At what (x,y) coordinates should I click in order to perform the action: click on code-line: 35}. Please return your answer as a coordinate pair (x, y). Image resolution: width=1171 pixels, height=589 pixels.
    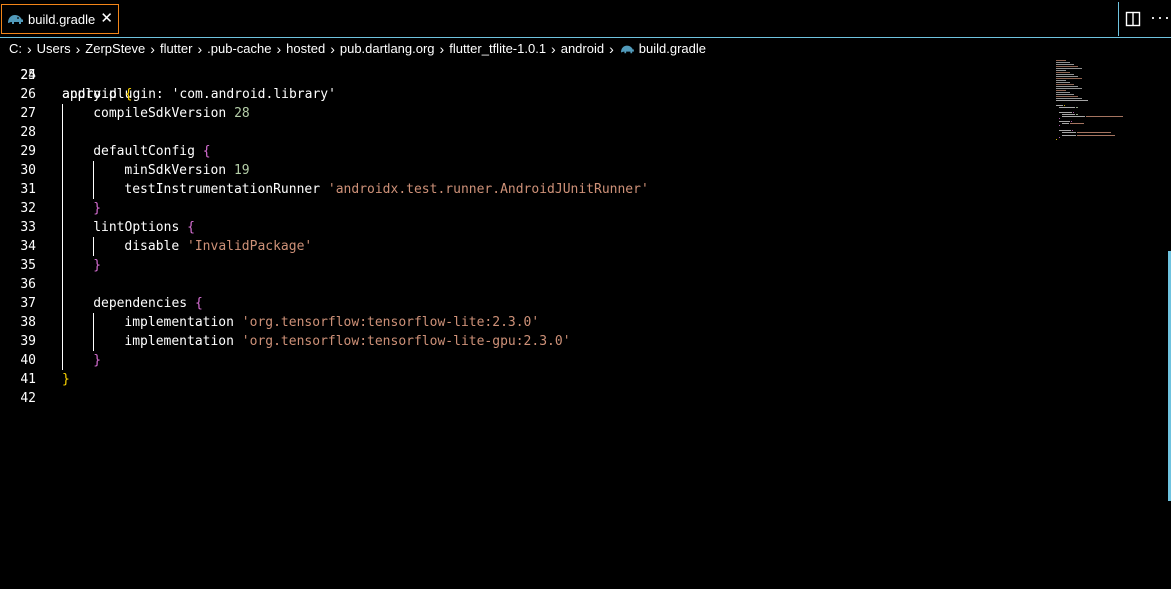
    Looking at the image, I should click on (525, 265).